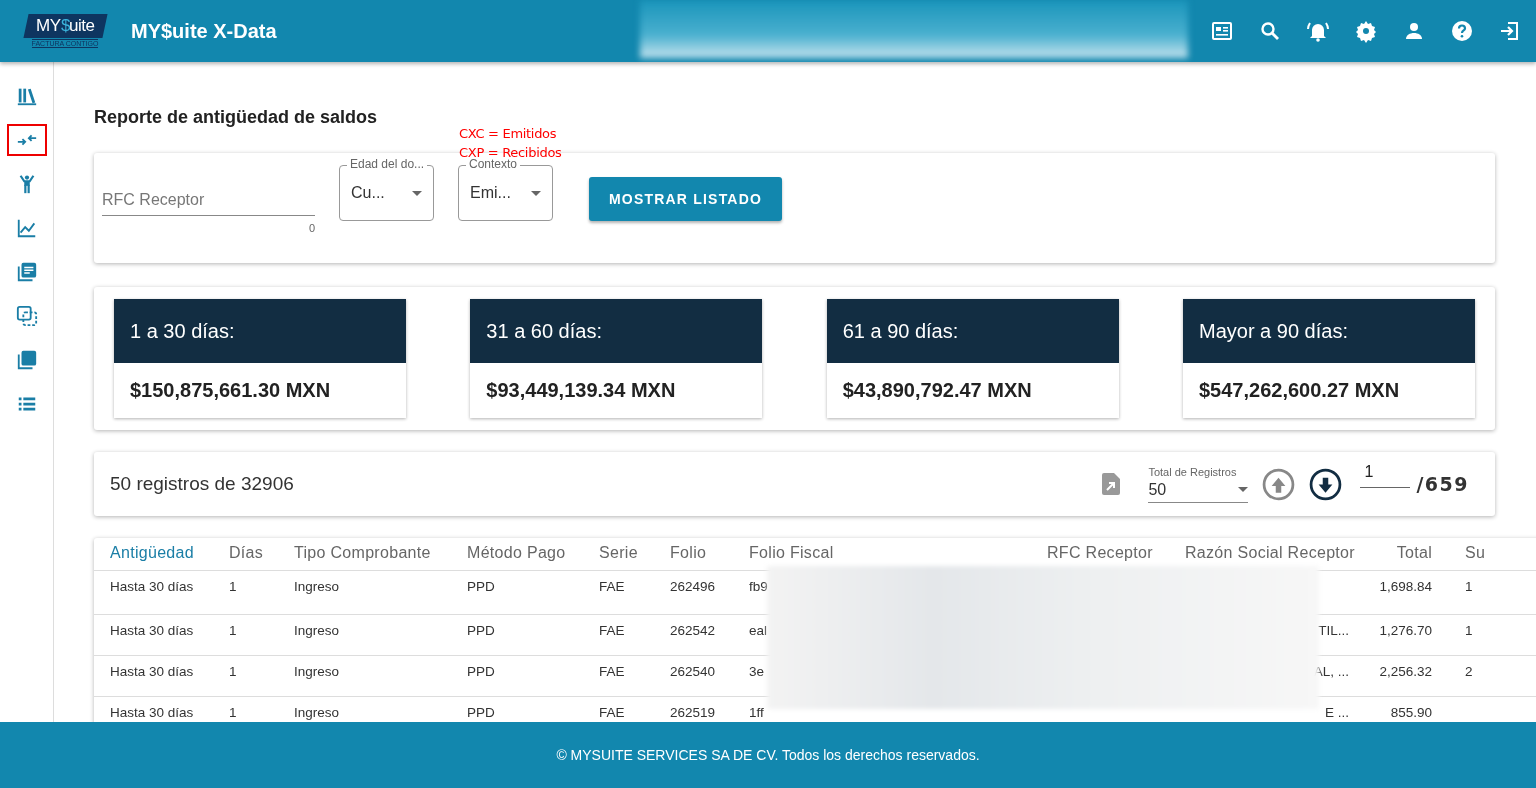 The width and height of the screenshot is (1536, 788). What do you see at coordinates (202, 484) in the screenshot?
I see `record-count: 50 registros de 32906` at bounding box center [202, 484].